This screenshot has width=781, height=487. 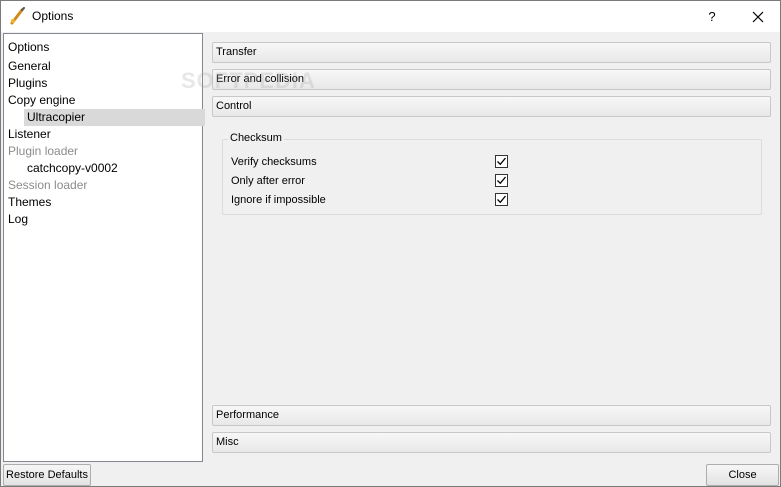 What do you see at coordinates (390, 16) in the screenshot?
I see `title-bar: Options ?` at bounding box center [390, 16].